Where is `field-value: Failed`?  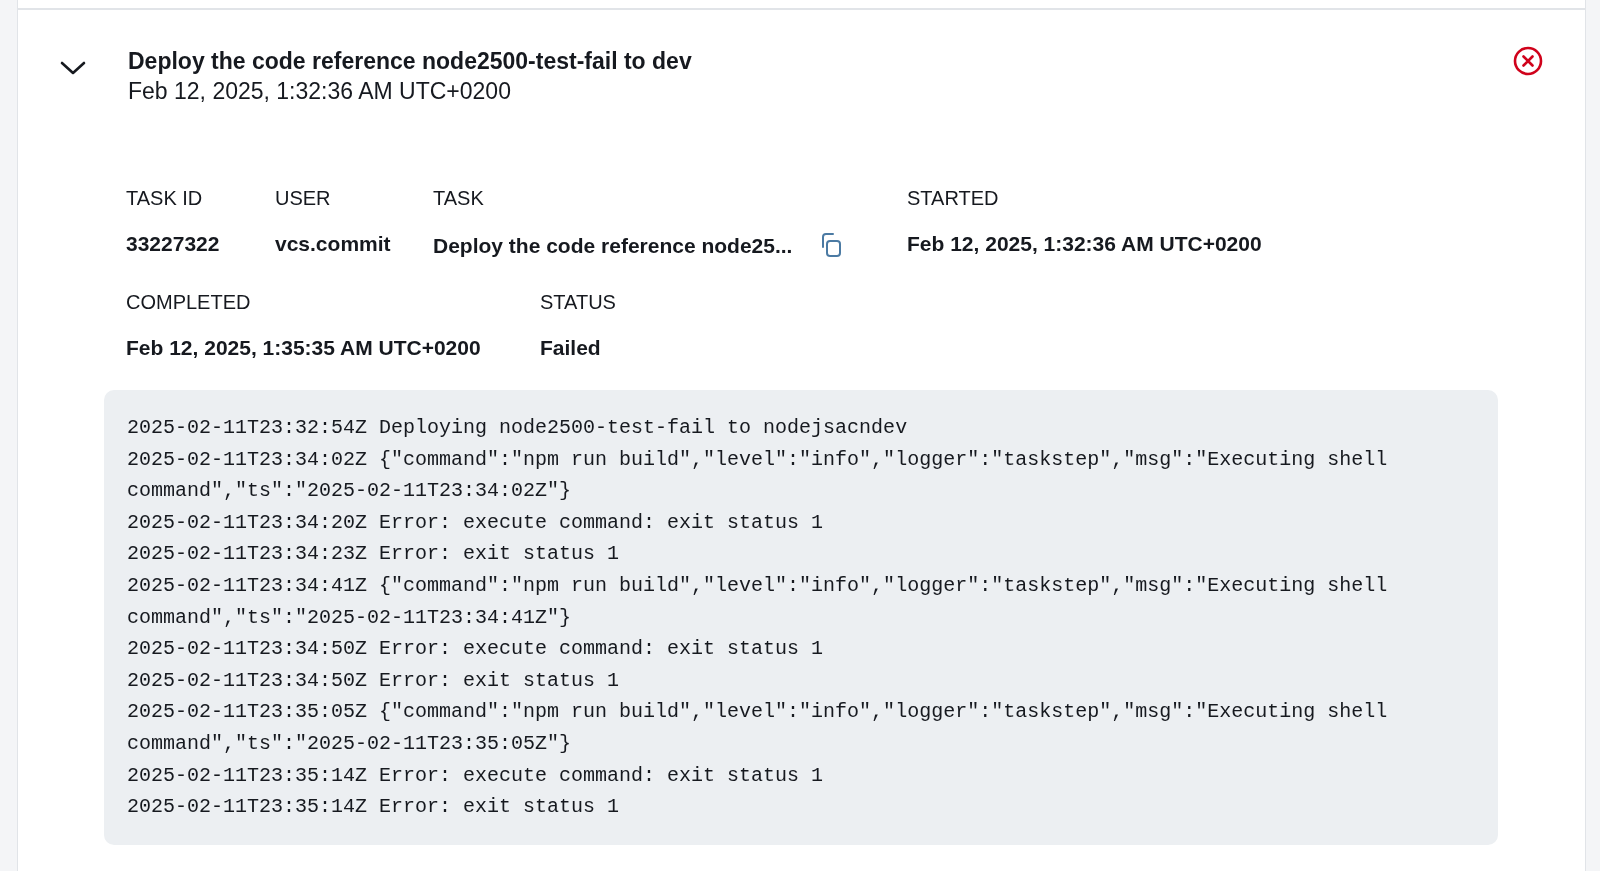
field-value: Failed is located at coordinates (570, 348).